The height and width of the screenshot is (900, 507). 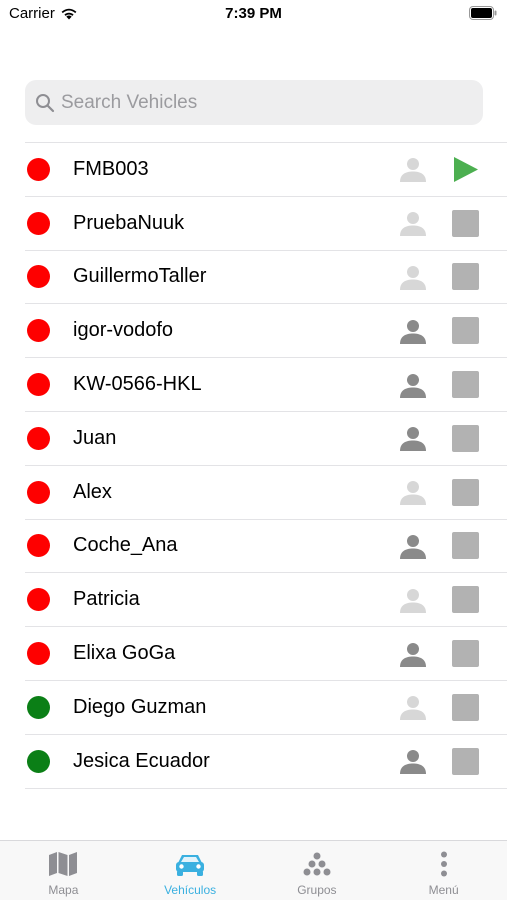 What do you see at coordinates (266, 493) in the screenshot?
I see `vehicle-row: Alex` at bounding box center [266, 493].